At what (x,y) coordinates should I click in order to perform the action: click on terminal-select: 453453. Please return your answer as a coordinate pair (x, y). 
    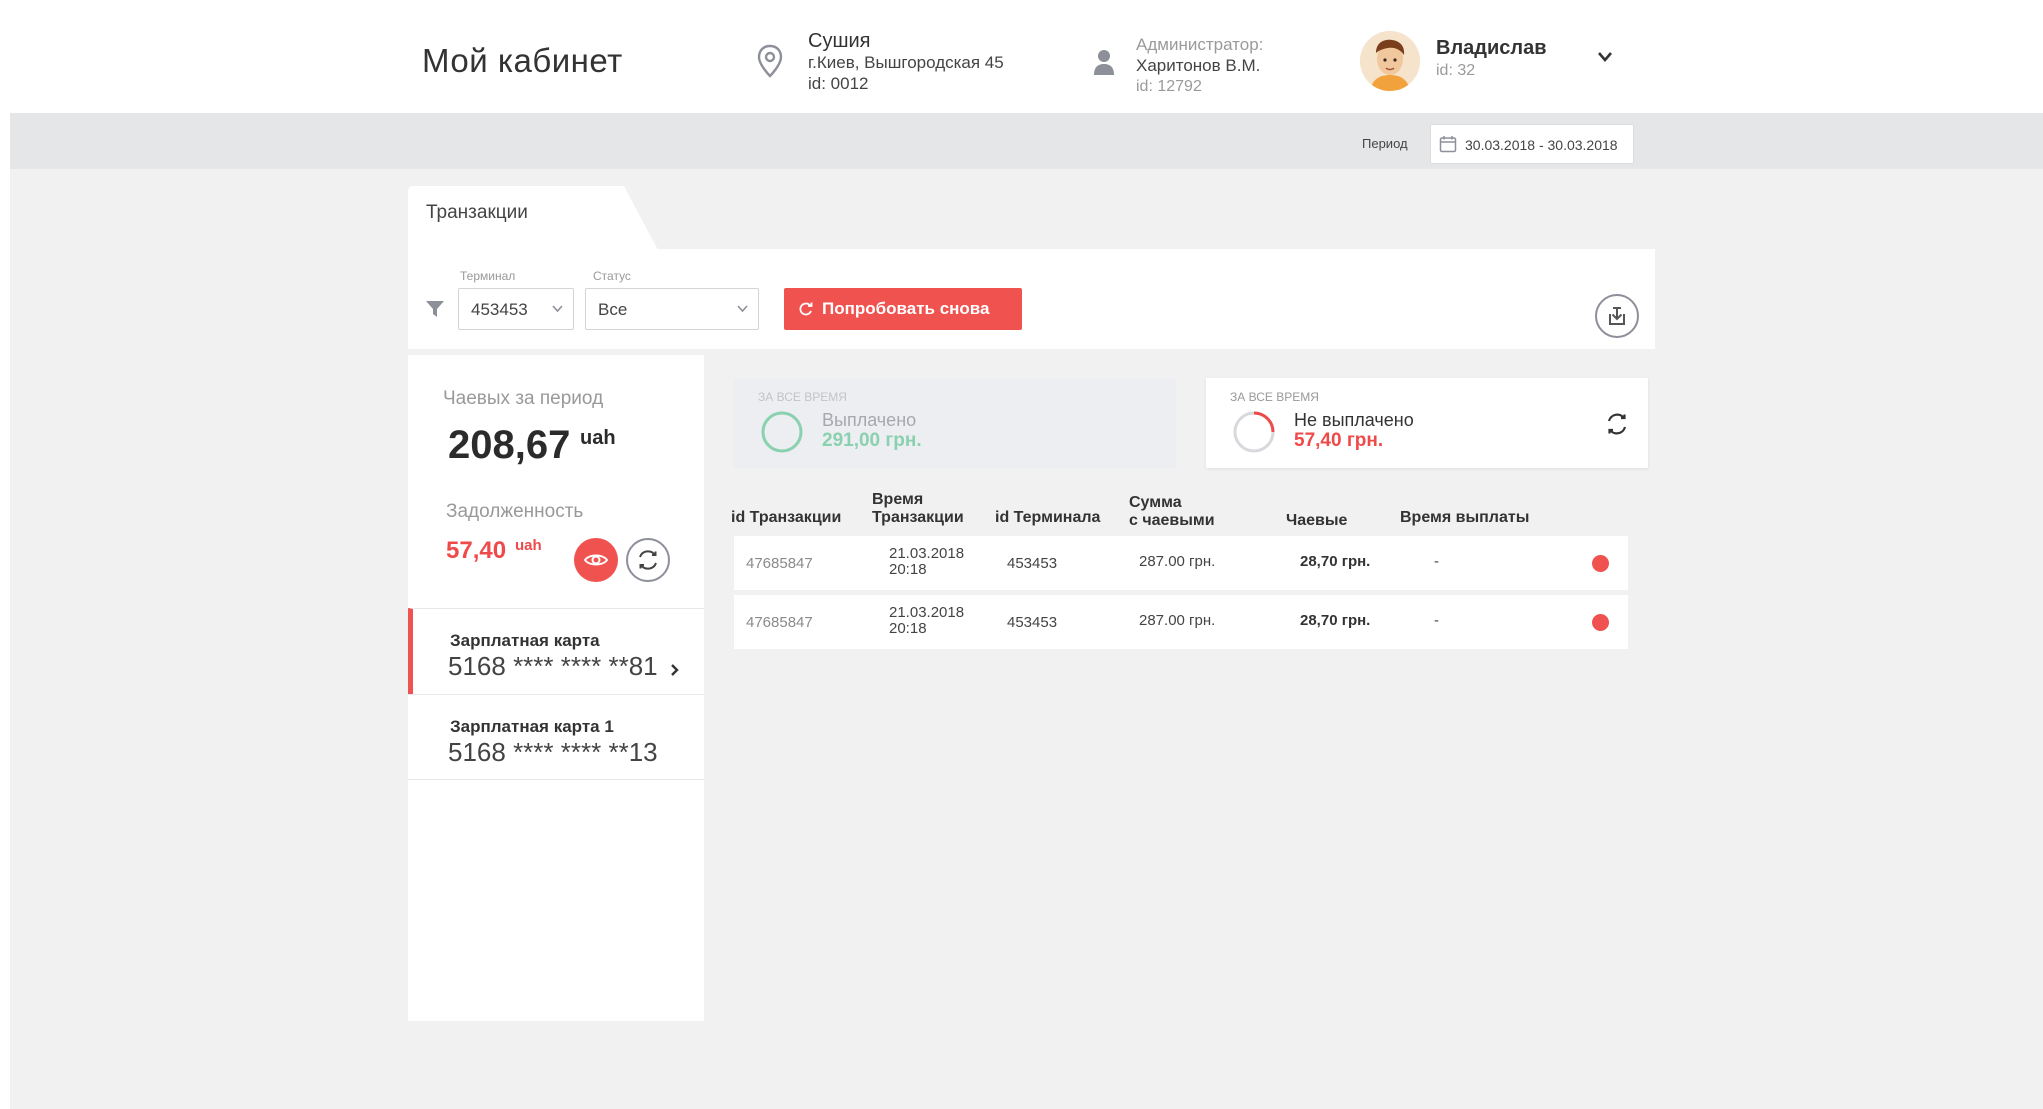
    Looking at the image, I should click on (516, 309).